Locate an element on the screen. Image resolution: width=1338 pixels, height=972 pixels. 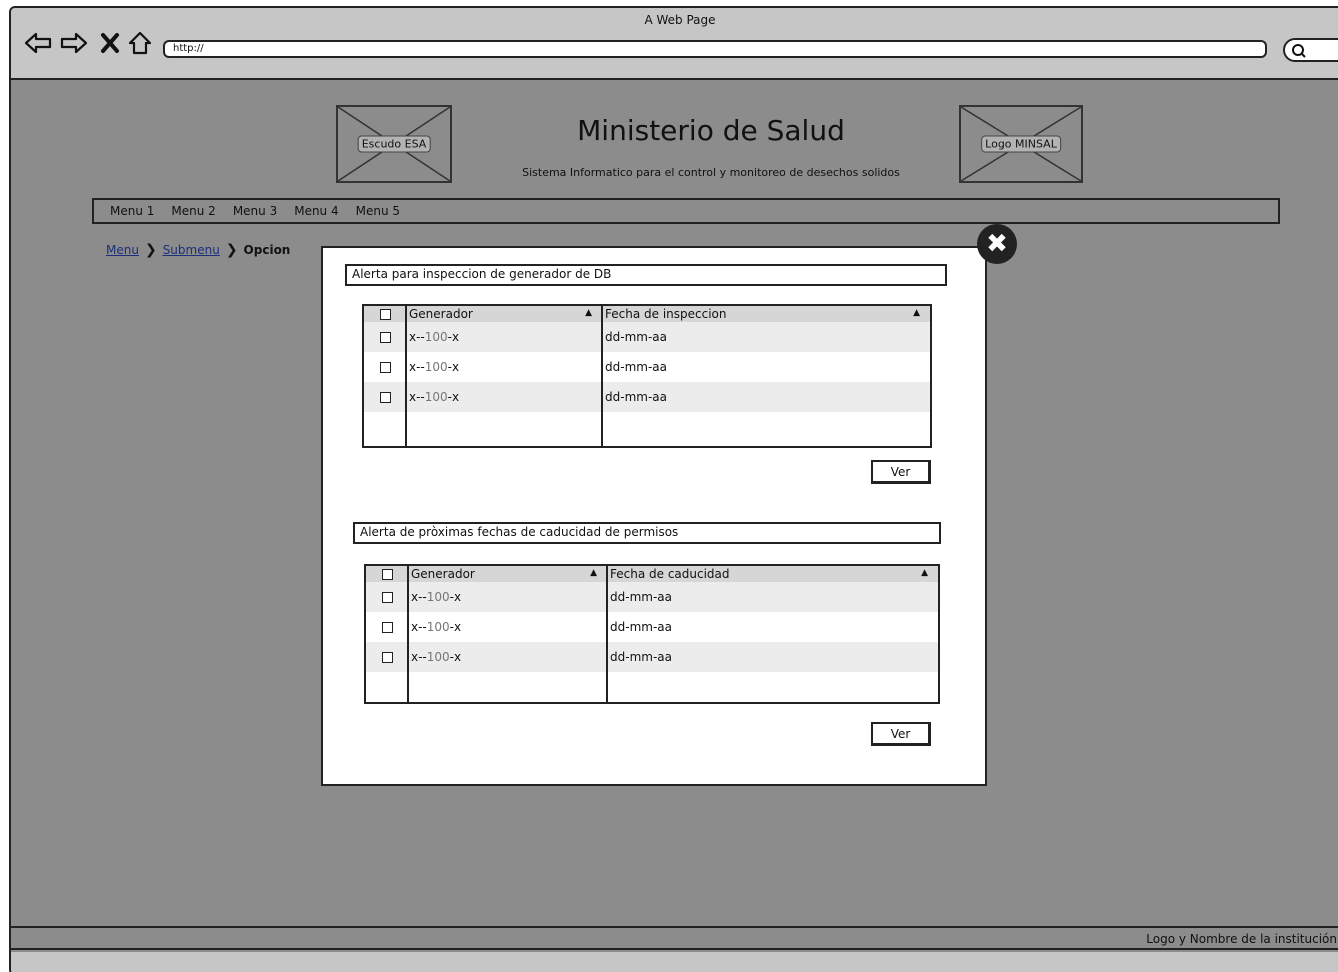
breadcrumb-submenu-link: Submenu is located at coordinates (191, 250).